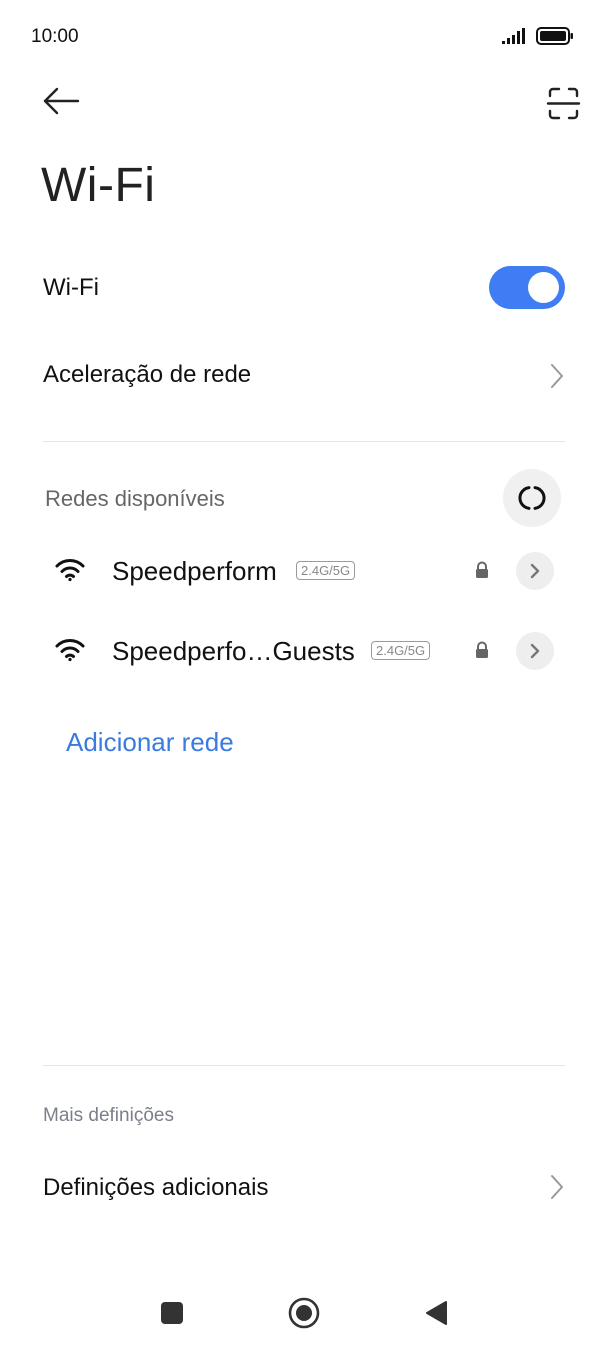 The width and height of the screenshot is (608, 1352). I want to click on arrow-left-icon, so click(61, 101).